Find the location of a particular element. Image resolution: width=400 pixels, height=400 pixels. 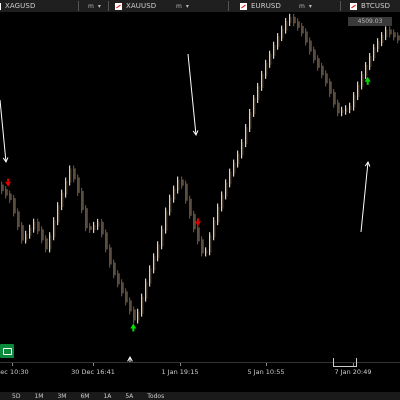

tab-symbol: XAGUSD is located at coordinates (20, 6).